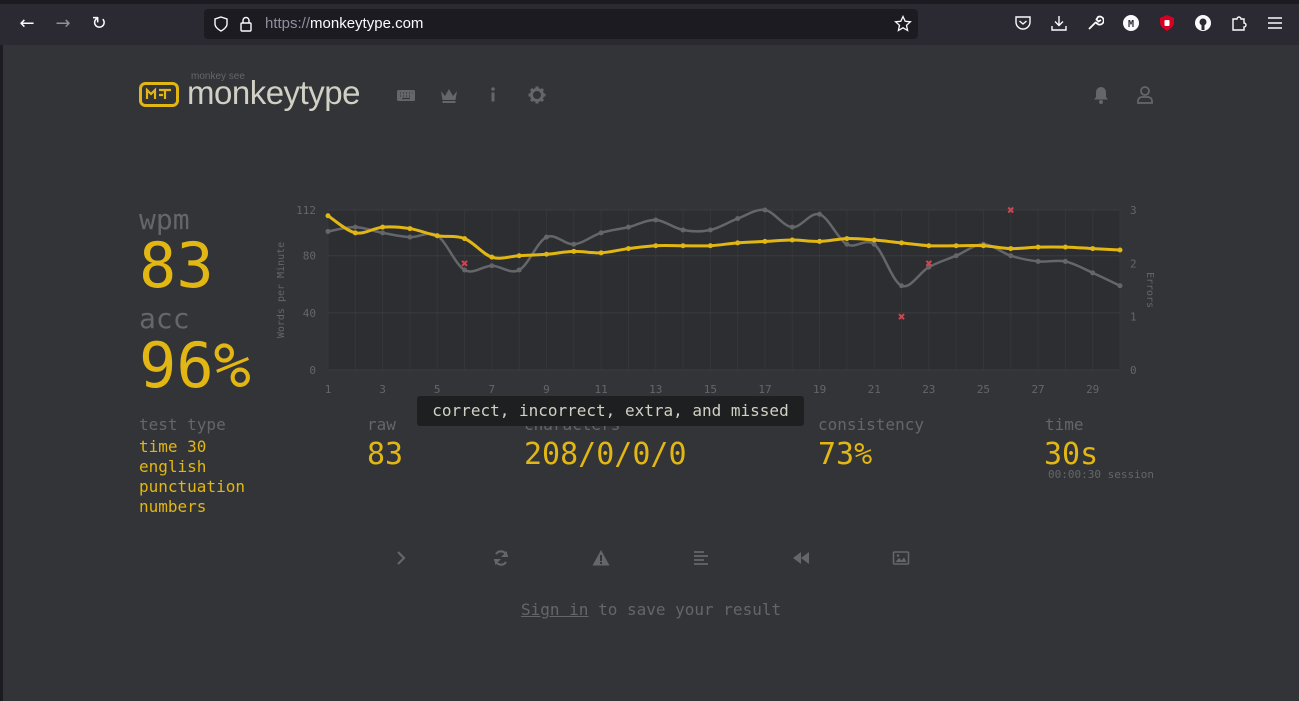 This screenshot has width=1299, height=701. I want to click on raw-label: raw, so click(381, 424).